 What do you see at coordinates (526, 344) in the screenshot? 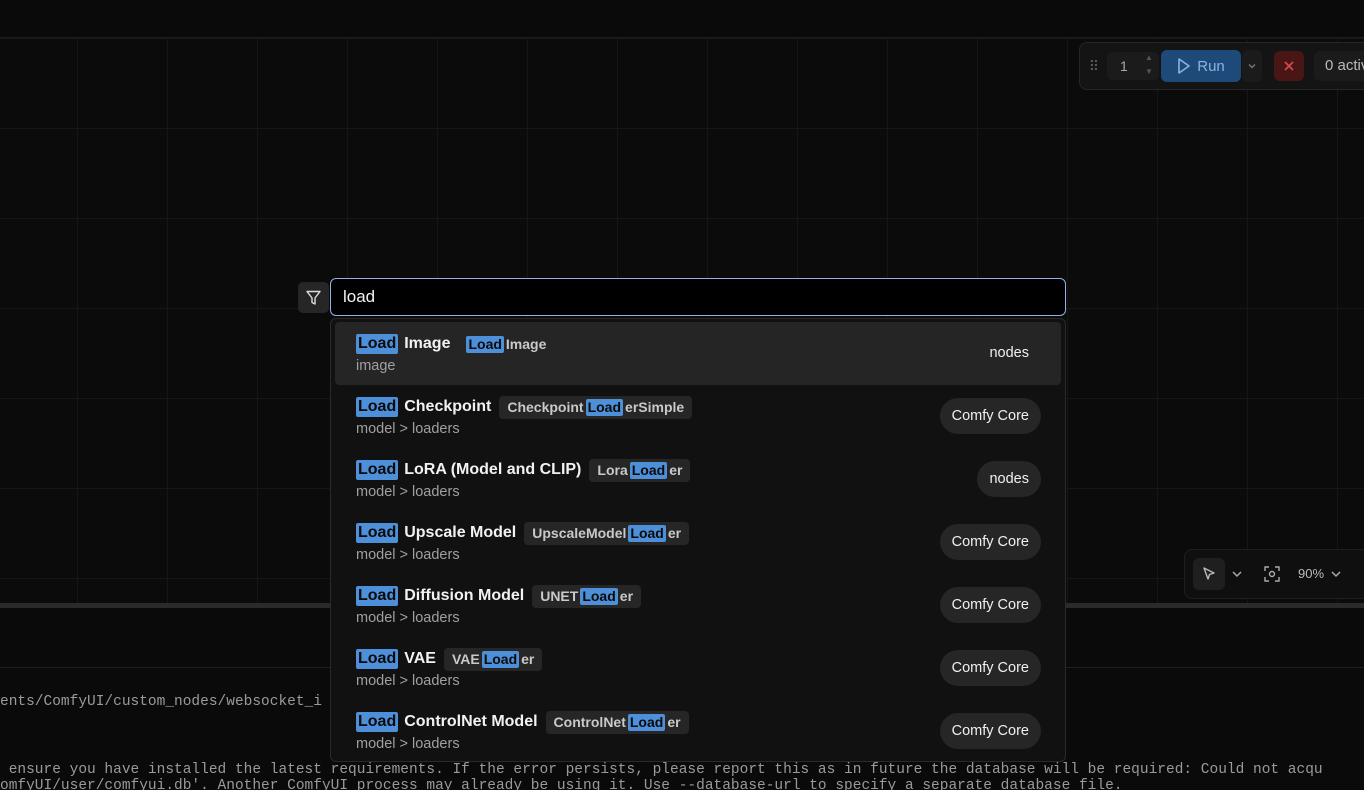
I see `class-name-suffix: Image` at bounding box center [526, 344].